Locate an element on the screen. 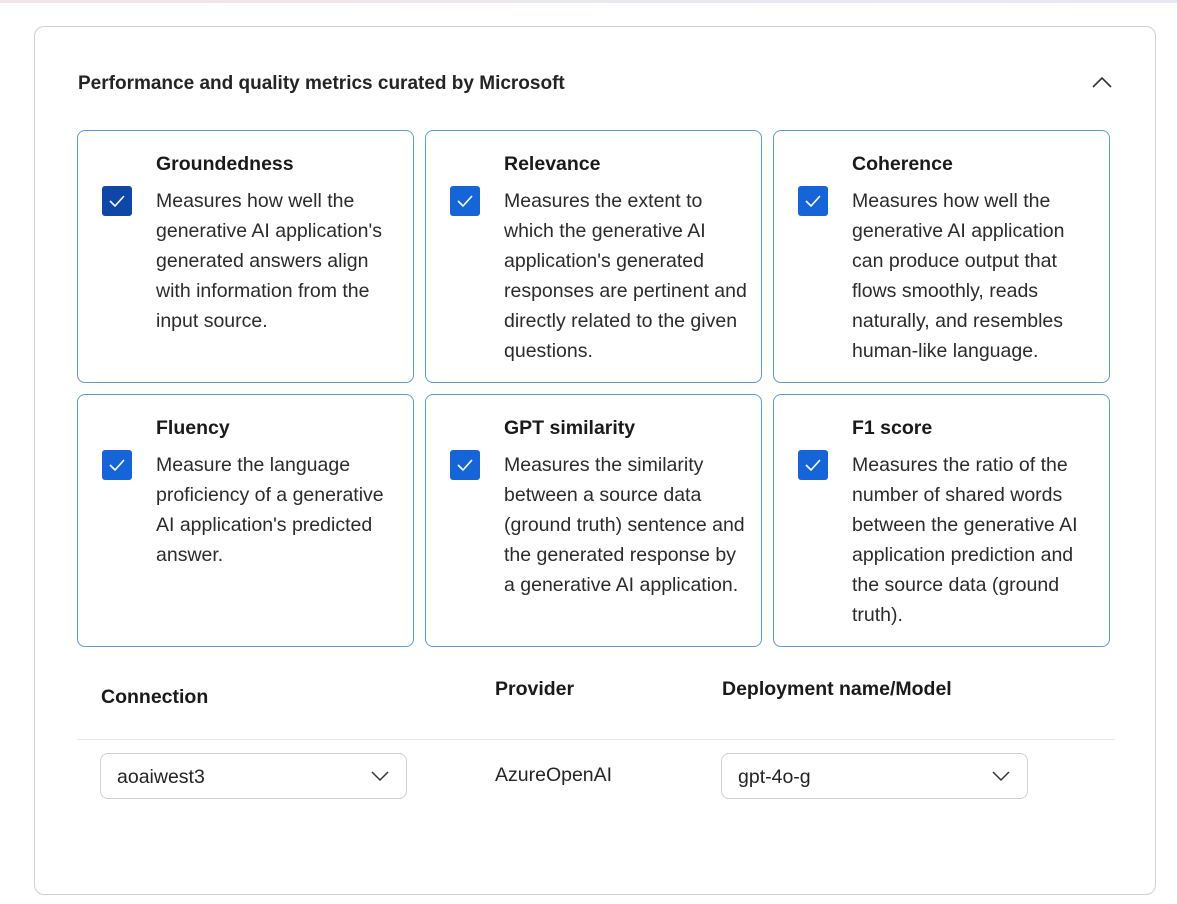 The height and width of the screenshot is (904, 1177). metric-title: Groundedness is located at coordinates (225, 164).